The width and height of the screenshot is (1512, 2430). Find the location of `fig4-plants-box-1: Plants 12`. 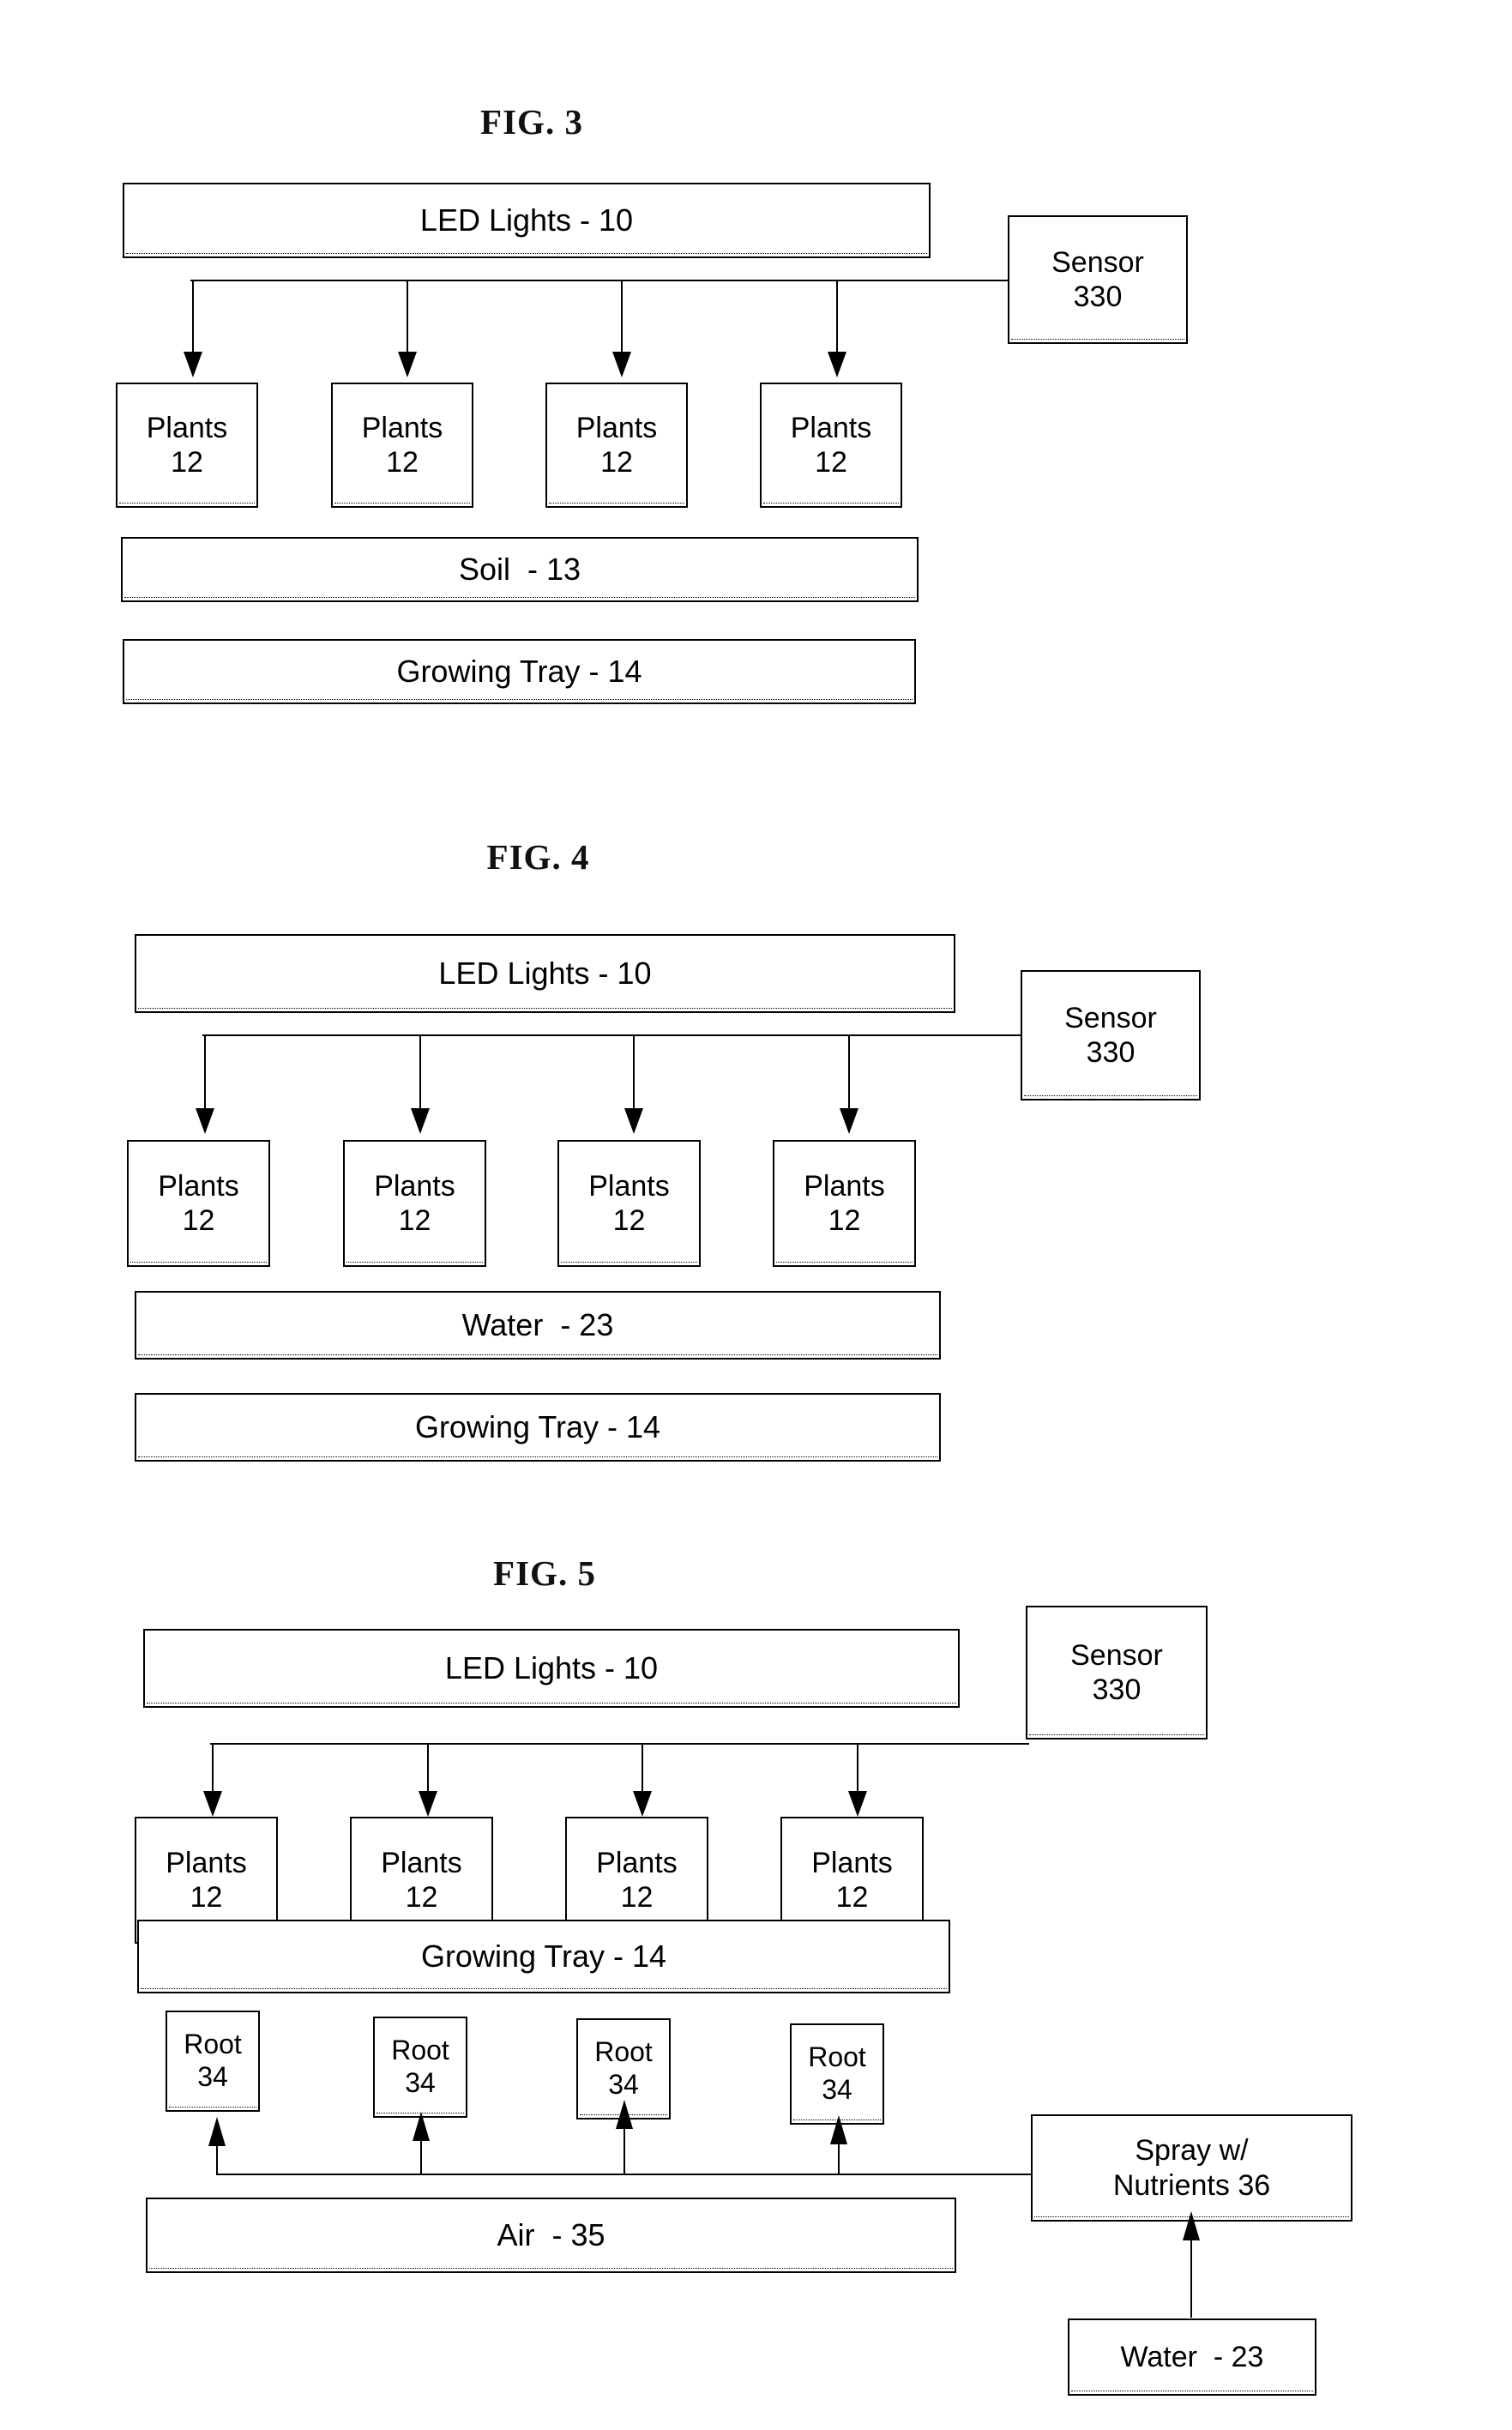

fig4-plants-box-1: Plants 12 is located at coordinates (198, 1203).